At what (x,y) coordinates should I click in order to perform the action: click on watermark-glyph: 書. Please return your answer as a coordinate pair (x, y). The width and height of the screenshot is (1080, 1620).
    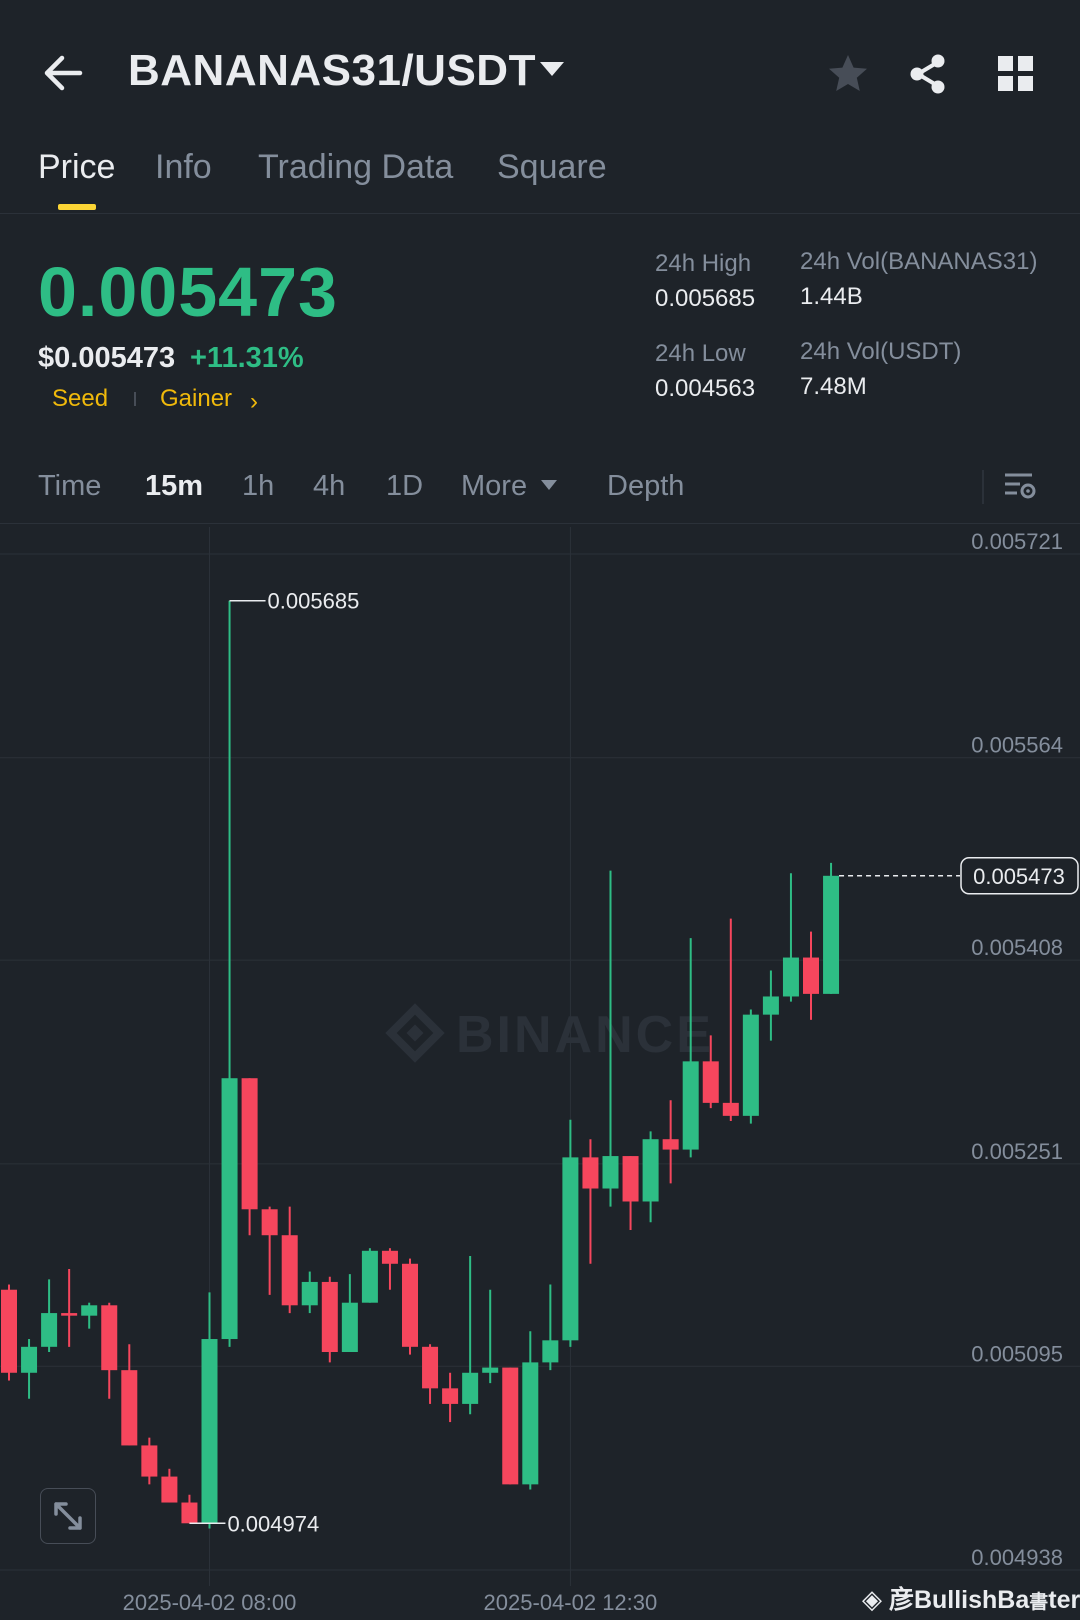
    Looking at the image, I should click on (1039, 1602).